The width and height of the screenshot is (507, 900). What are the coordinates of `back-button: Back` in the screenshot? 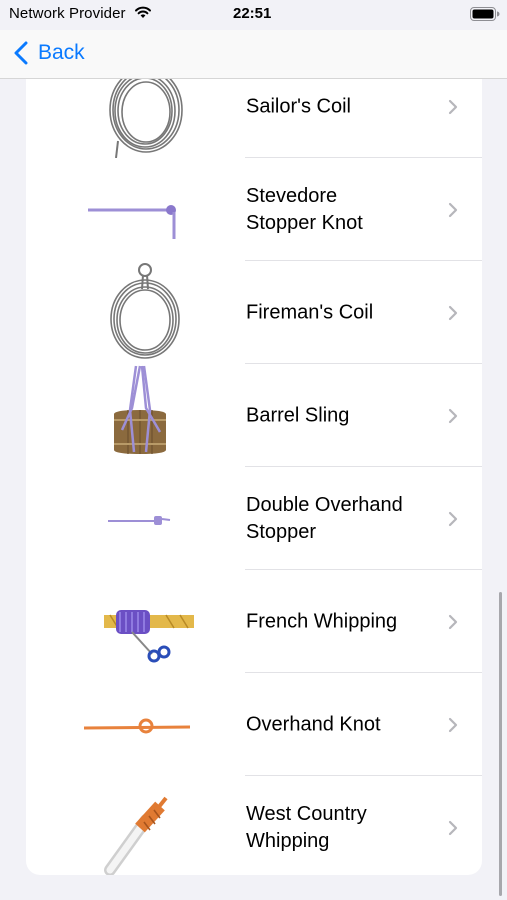 It's located at (49, 53).